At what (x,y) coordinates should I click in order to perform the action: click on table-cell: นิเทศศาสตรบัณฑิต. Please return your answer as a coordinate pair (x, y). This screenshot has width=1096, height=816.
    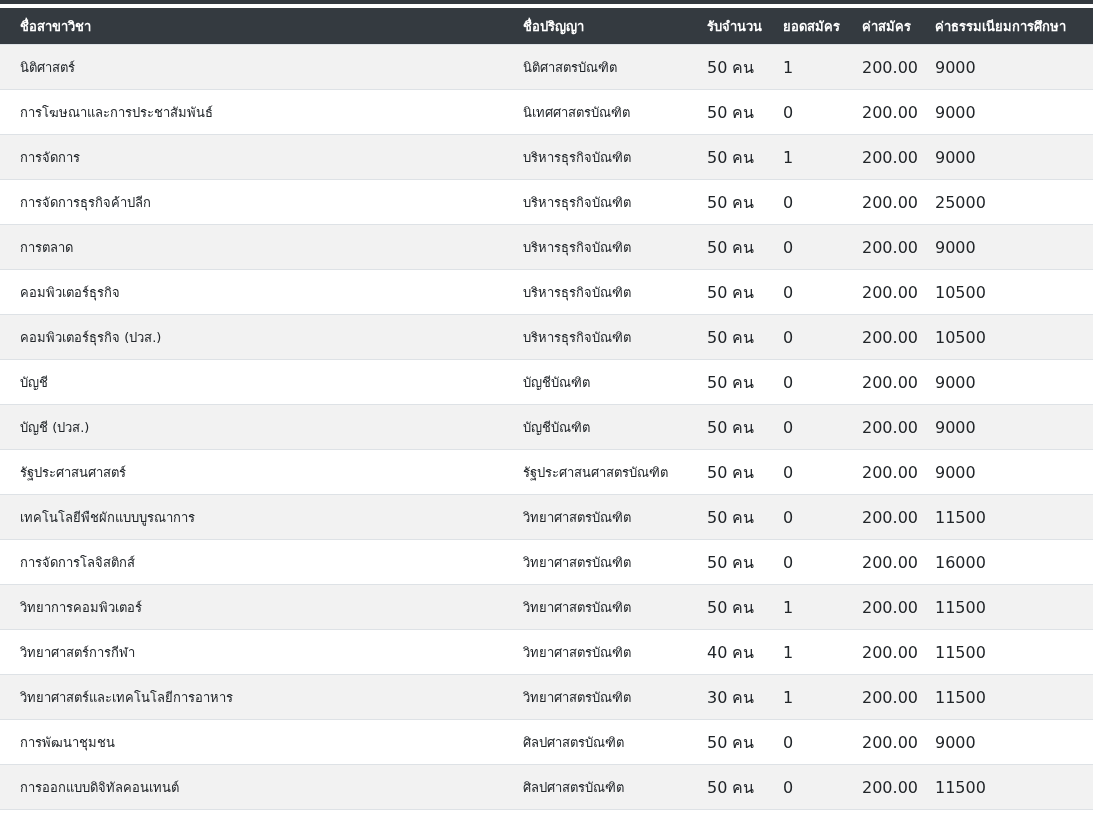
    Looking at the image, I should click on (595, 112).